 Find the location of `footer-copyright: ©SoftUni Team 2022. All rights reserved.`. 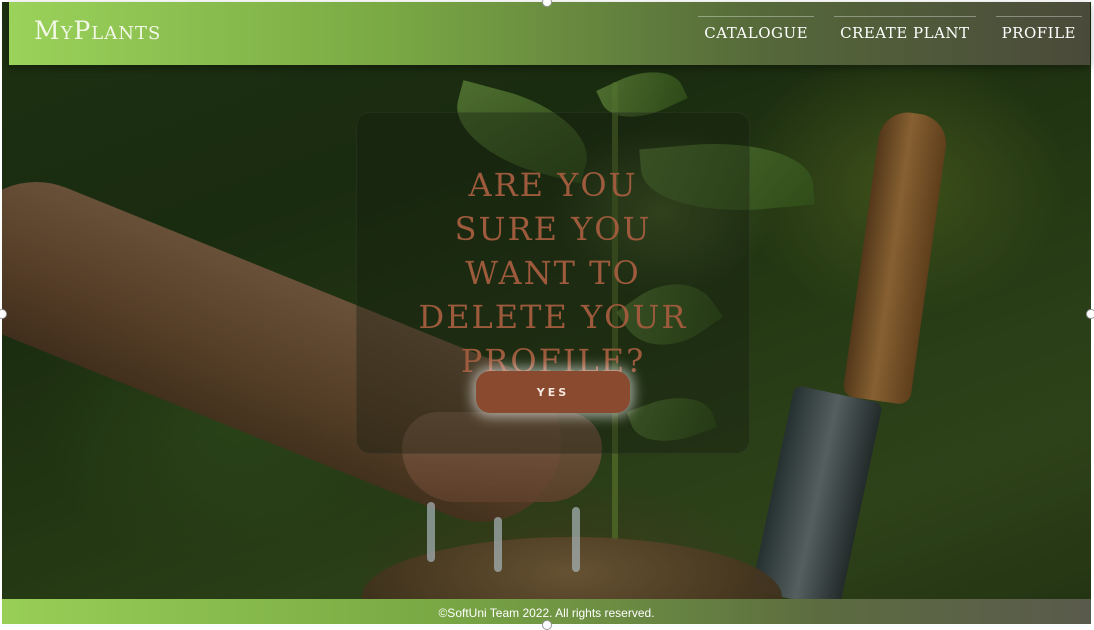

footer-copyright: ©SoftUni Team 2022. All rights reserved. is located at coordinates (546, 613).